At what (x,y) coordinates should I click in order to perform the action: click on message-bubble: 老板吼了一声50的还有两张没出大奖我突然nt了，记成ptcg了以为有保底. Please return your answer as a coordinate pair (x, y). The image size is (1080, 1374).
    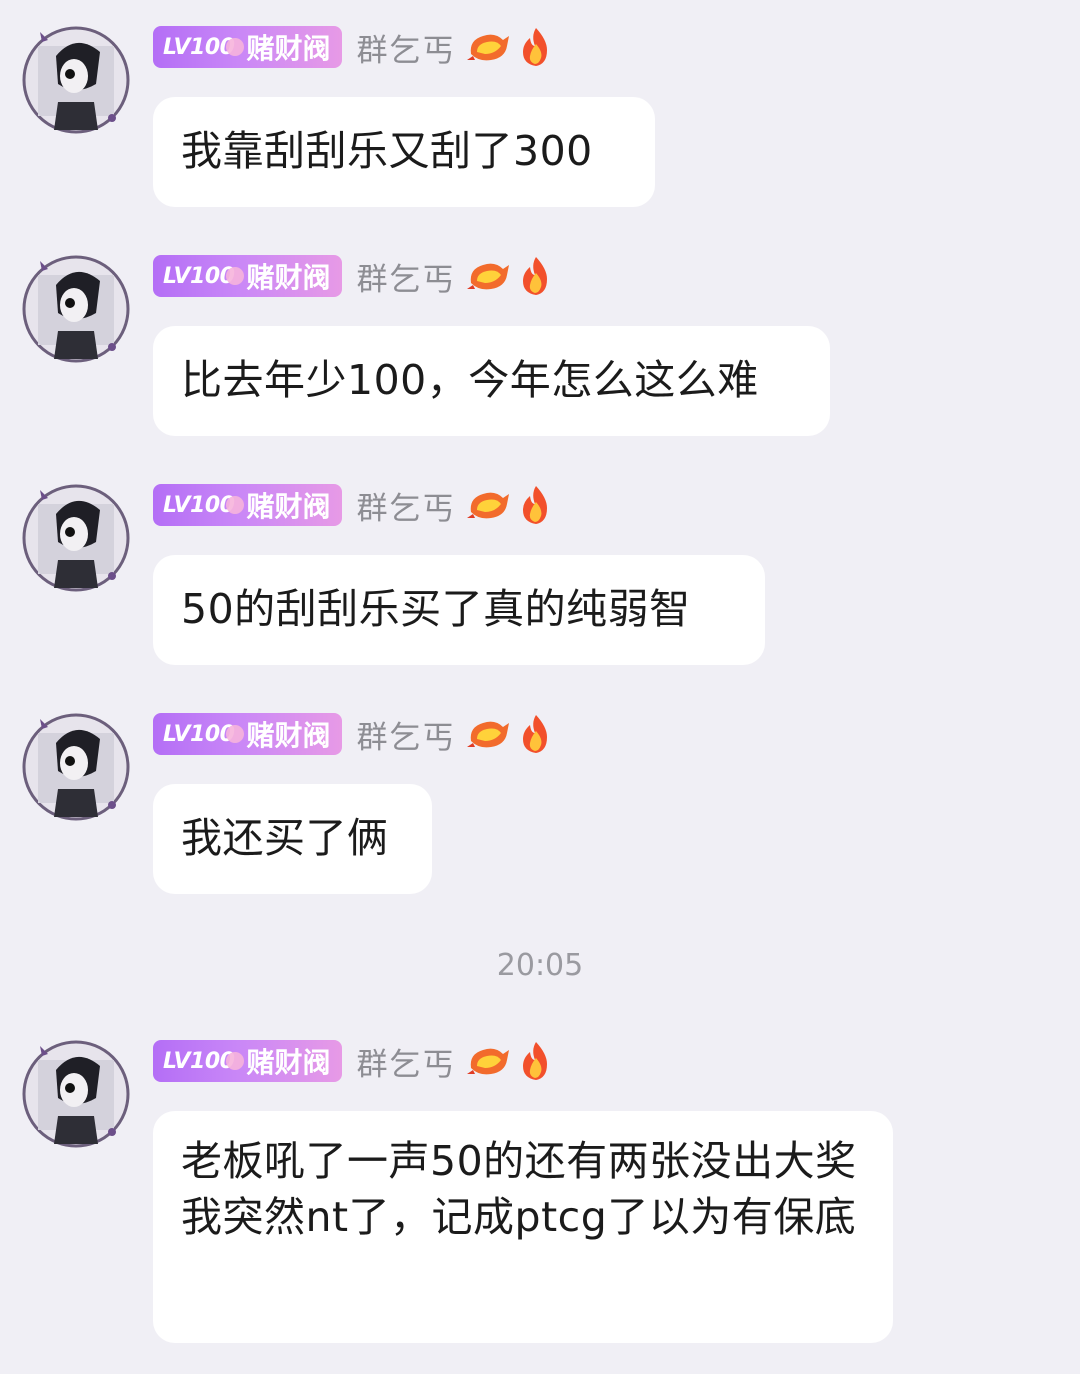
    Looking at the image, I should click on (523, 1227).